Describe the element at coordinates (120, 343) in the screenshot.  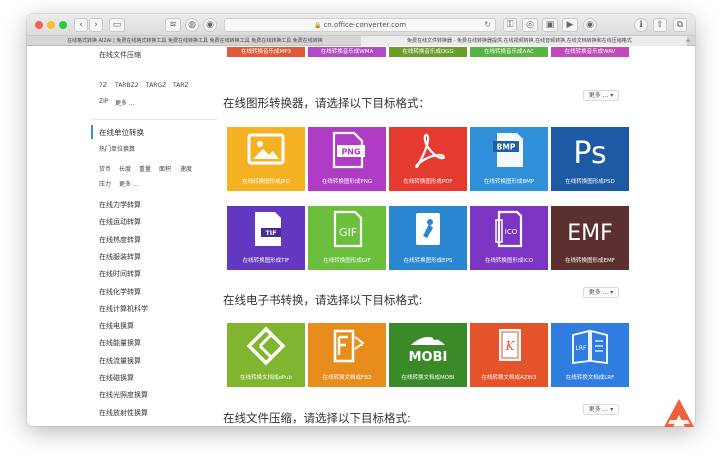
I see `sidebar-category-item: 在线能量换算` at that location.